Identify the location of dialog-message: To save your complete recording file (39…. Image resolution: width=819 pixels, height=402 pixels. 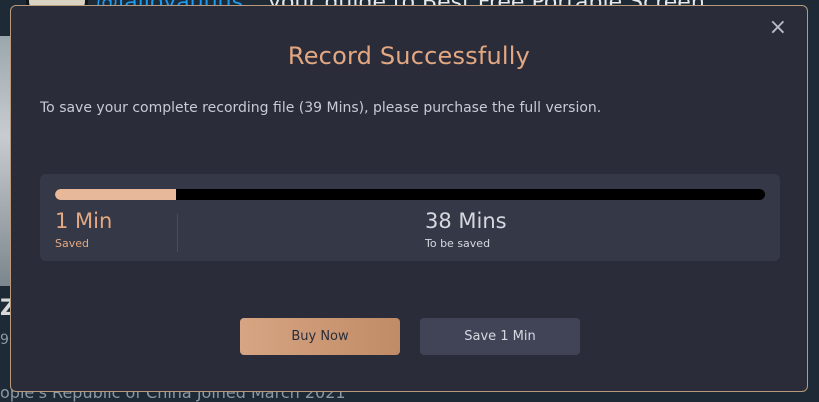
(321, 108).